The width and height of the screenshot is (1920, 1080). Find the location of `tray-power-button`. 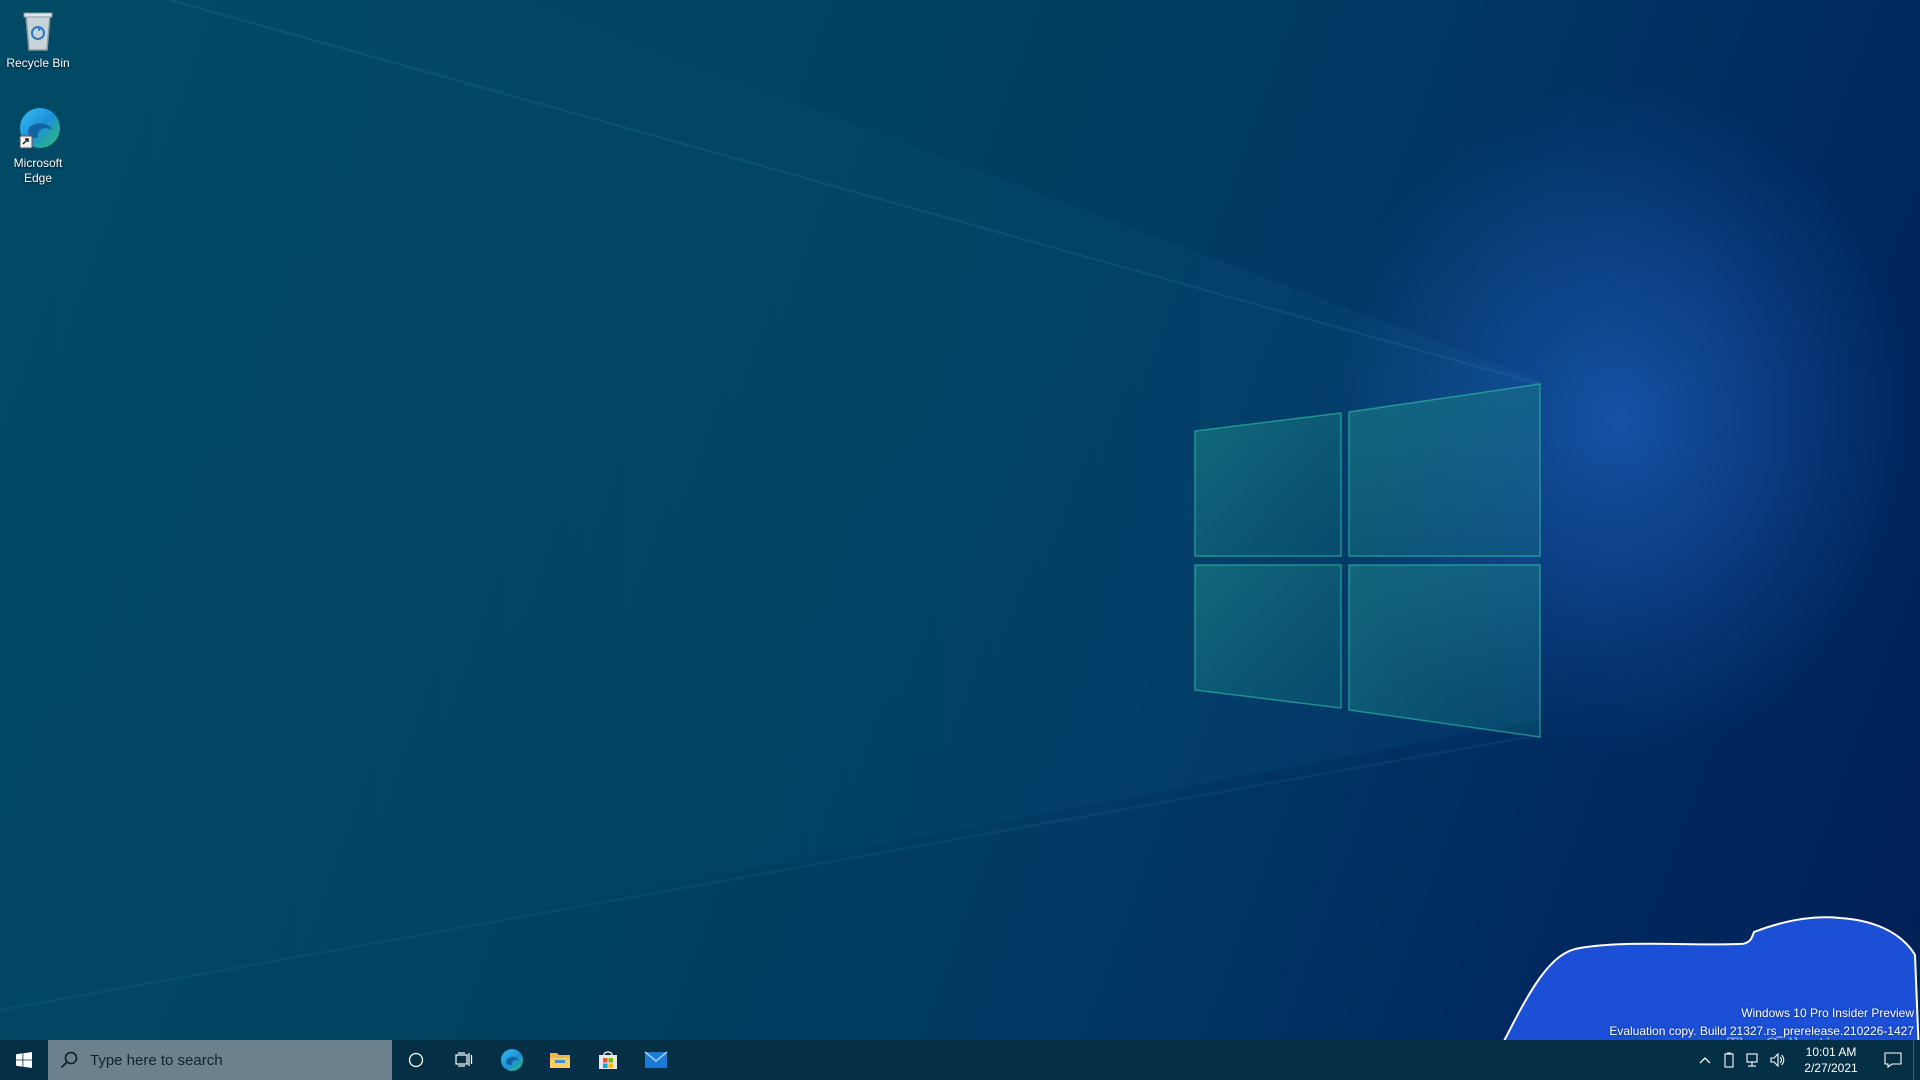

tray-power-button is located at coordinates (1729, 1060).